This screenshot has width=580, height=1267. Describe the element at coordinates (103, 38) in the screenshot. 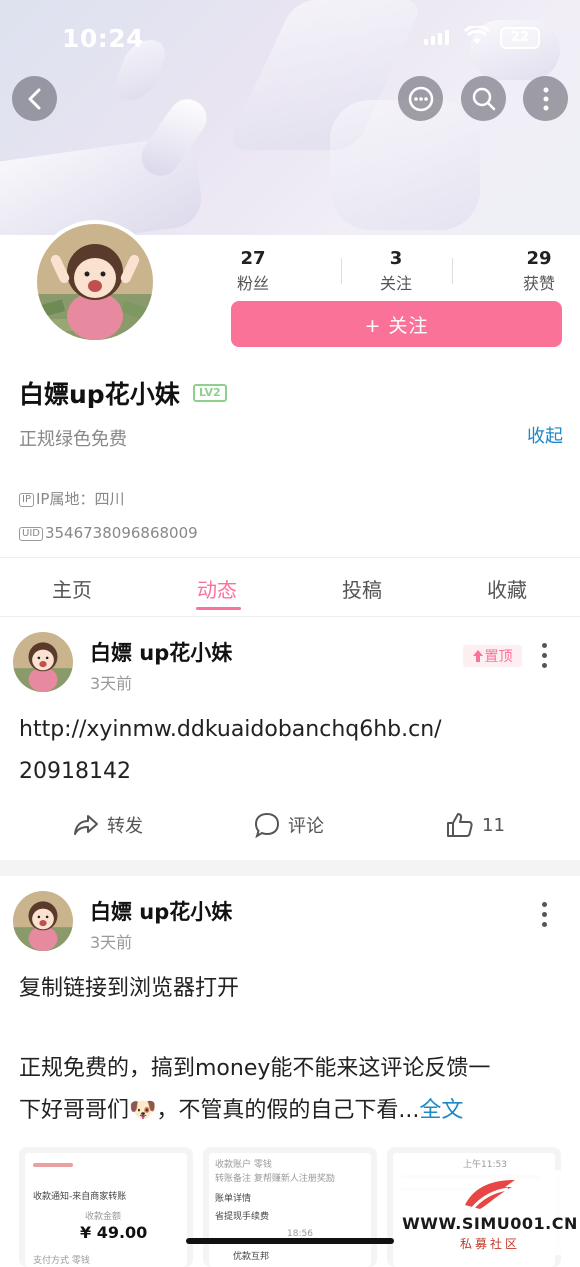

I see `status-time: 10:24` at that location.